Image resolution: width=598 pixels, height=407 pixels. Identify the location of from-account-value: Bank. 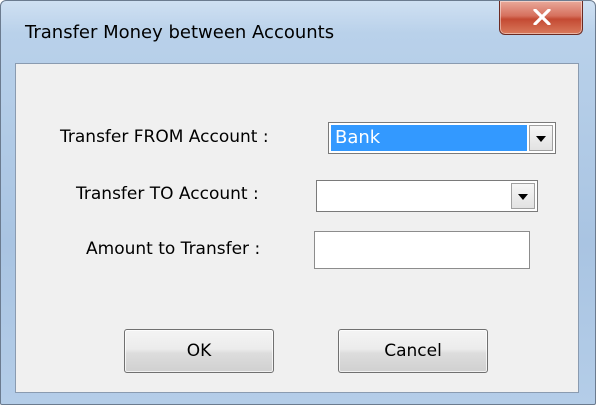
(429, 138).